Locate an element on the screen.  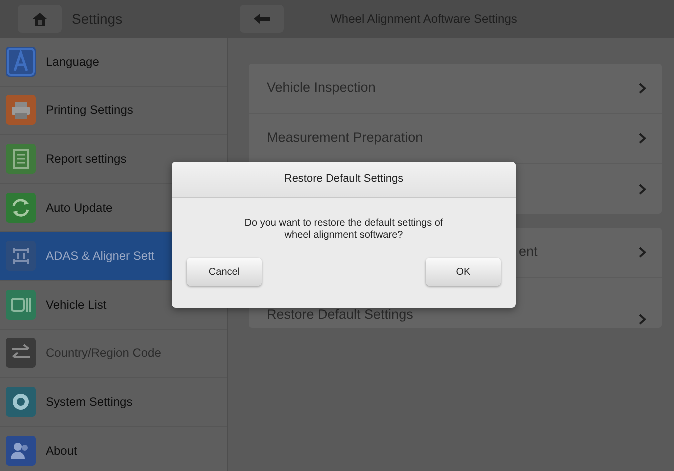
dialog-message: Do you want to restore the default settings of wheel alignment software? is located at coordinates (344, 229).